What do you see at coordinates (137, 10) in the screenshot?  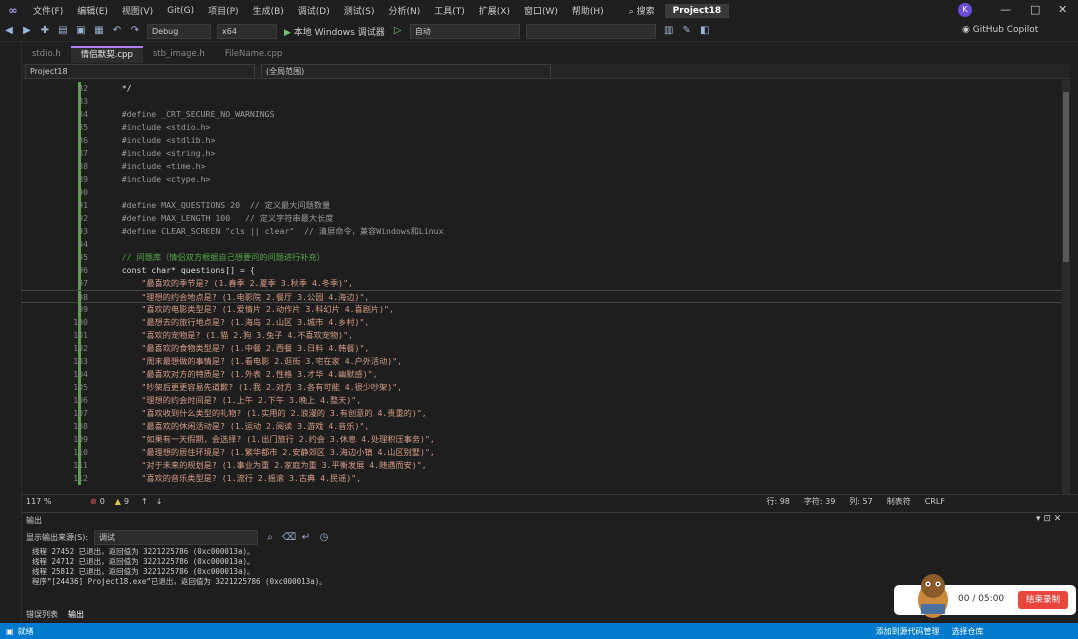 I see `menu-item: 视图(V)` at bounding box center [137, 10].